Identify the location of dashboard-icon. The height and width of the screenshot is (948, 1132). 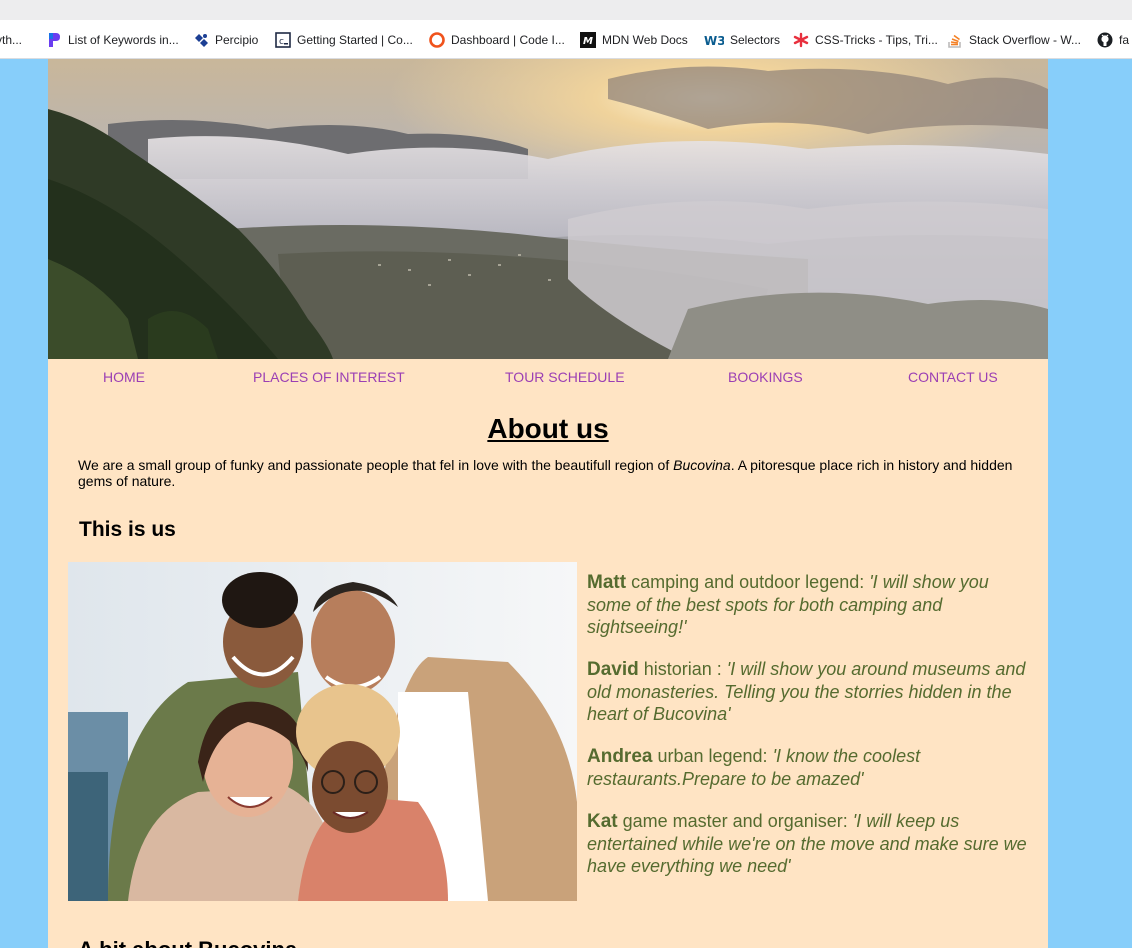
(437, 40).